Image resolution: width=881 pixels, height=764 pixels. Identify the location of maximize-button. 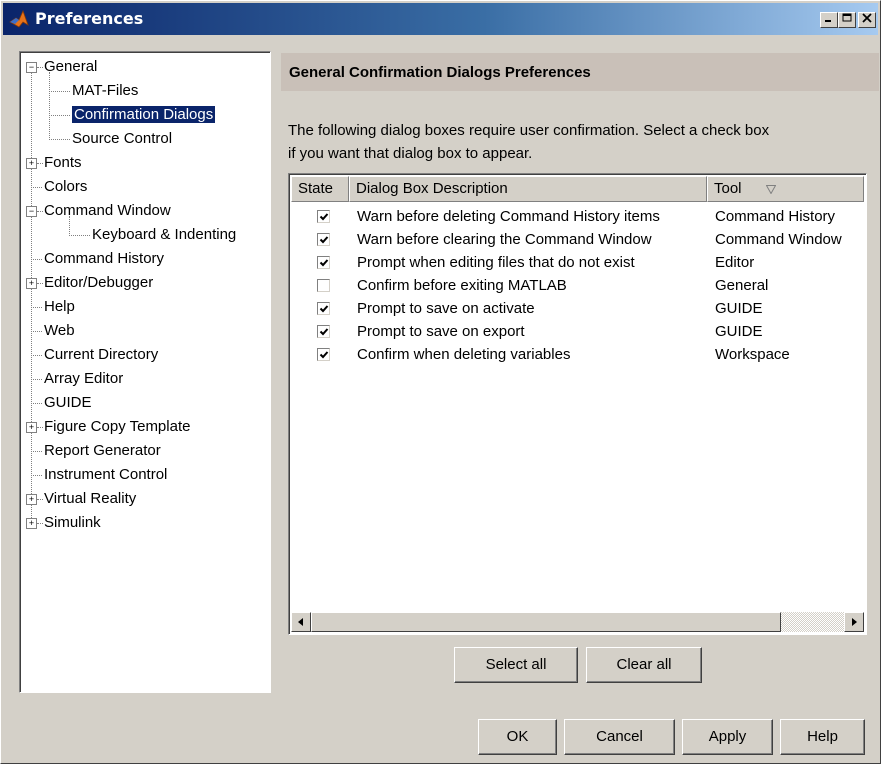
(847, 20).